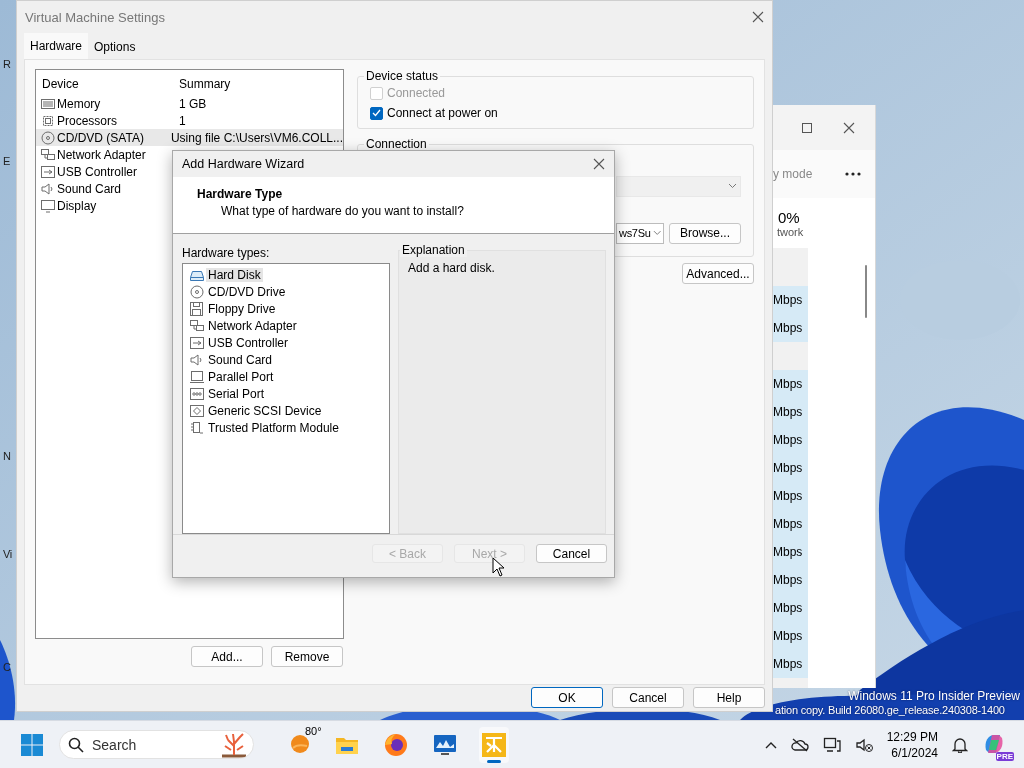 The height and width of the screenshot is (768, 1024). Describe the element at coordinates (97, 171) in the screenshot. I see `device-name: USB Controller` at that location.